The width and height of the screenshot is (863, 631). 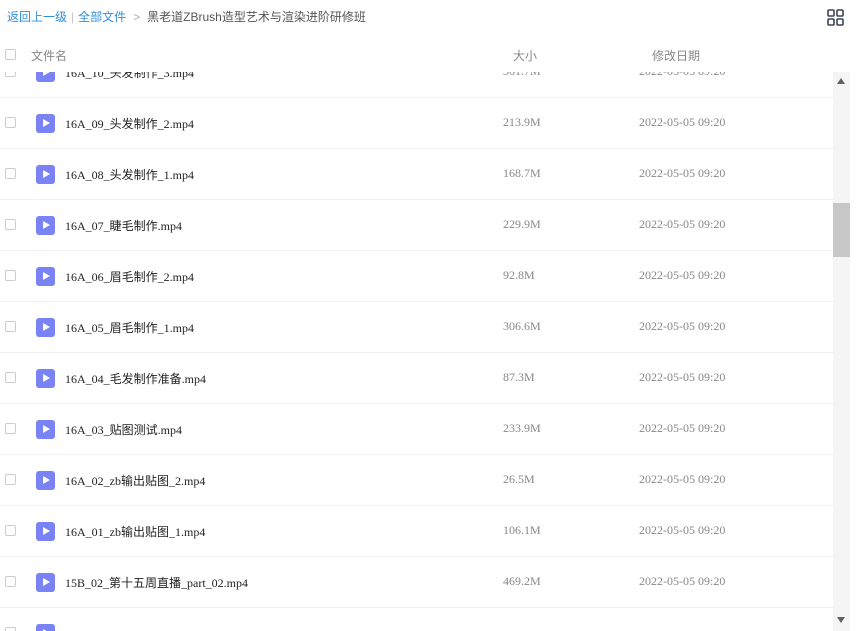 I want to click on file-size: 361.7M, so click(x=522, y=75).